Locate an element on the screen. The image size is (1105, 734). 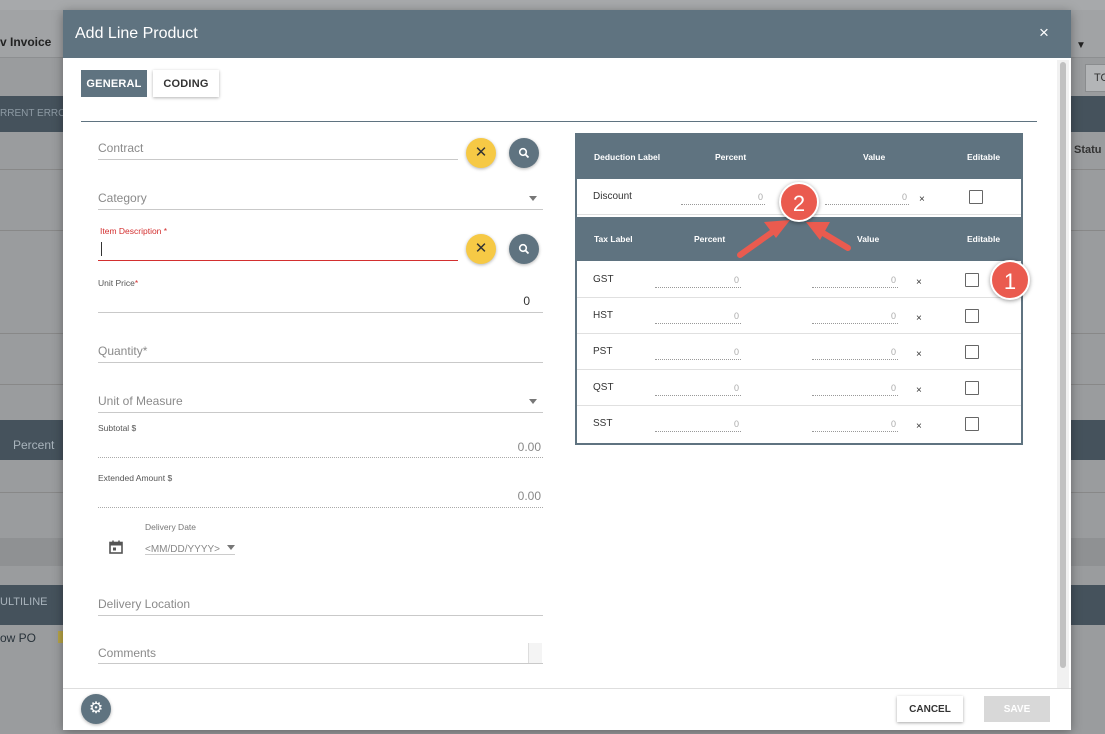
annotation-arrows is located at coordinates (794, 239).